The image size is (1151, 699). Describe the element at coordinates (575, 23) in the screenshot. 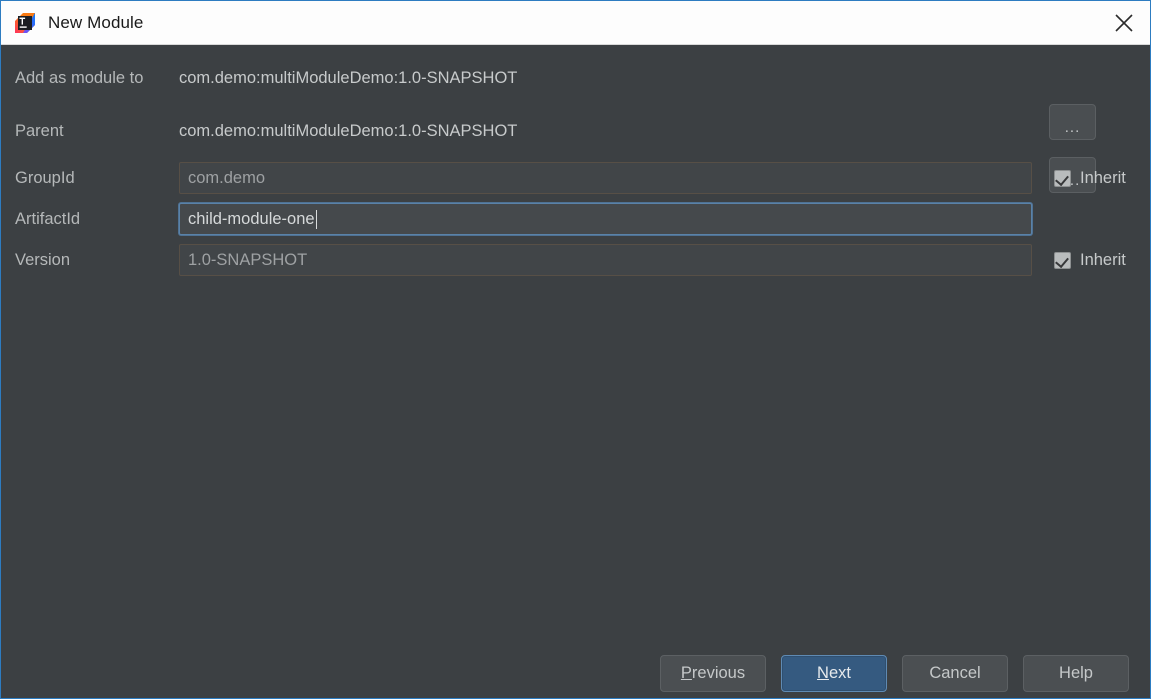

I see `title-bar: New Module` at that location.